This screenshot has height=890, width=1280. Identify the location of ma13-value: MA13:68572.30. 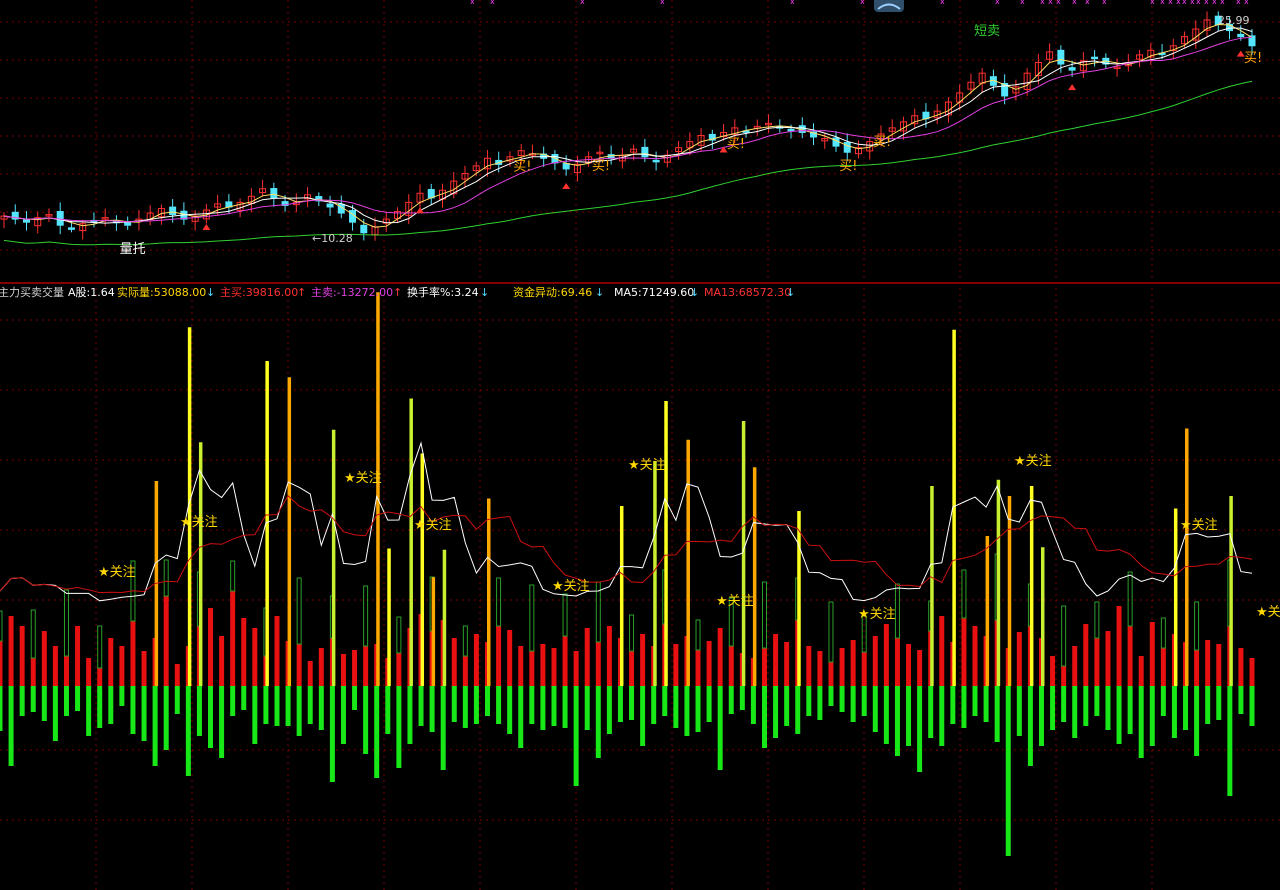
(748, 292).